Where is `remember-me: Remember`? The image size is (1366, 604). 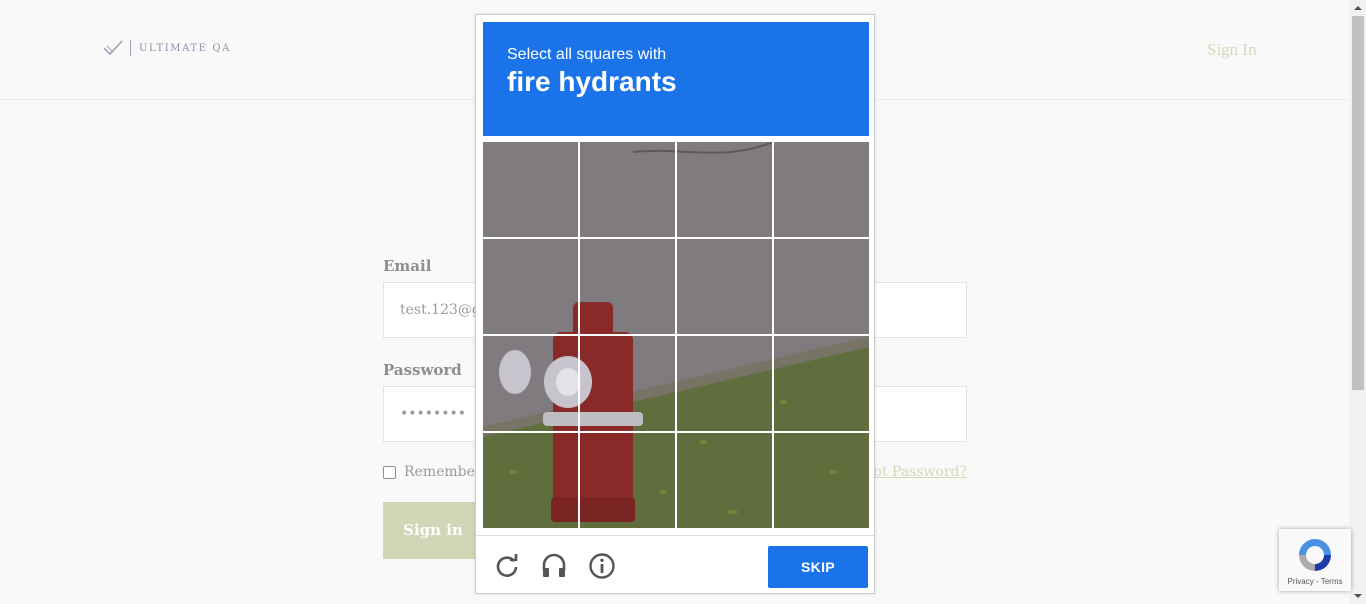 remember-me: Remember is located at coordinates (432, 472).